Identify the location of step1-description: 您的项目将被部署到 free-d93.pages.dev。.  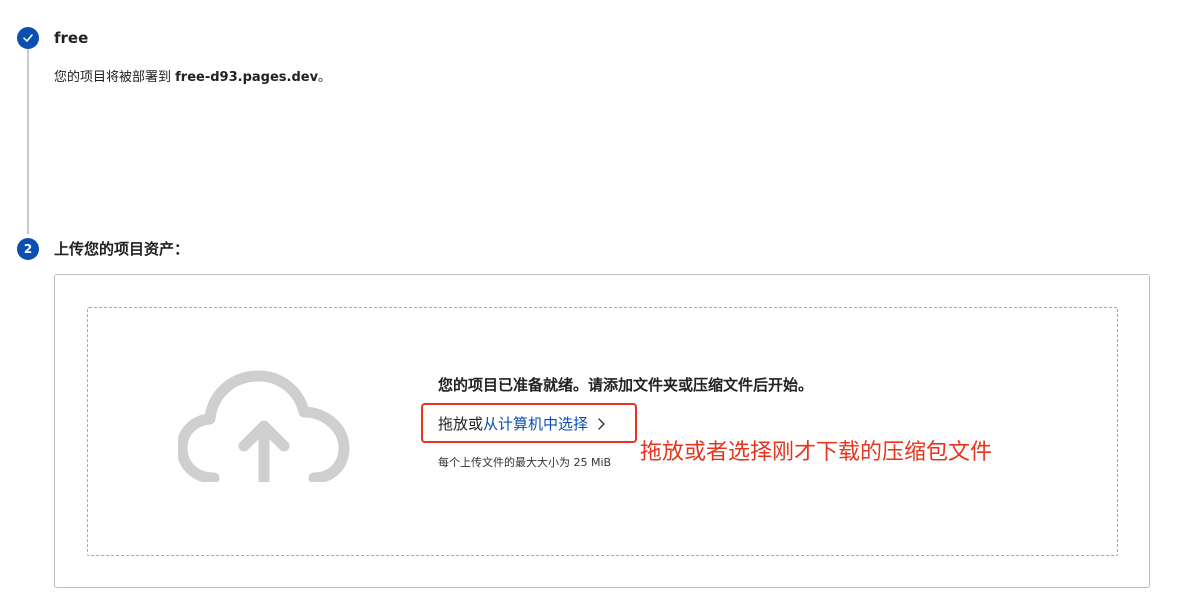
(192, 75).